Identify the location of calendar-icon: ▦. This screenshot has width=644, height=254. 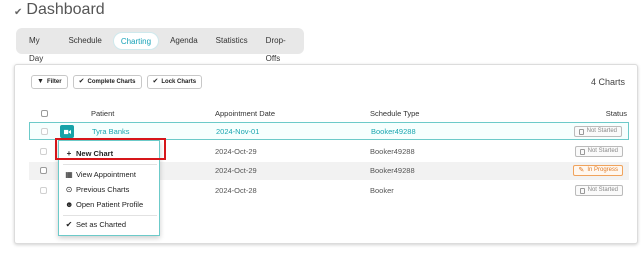
(69, 174).